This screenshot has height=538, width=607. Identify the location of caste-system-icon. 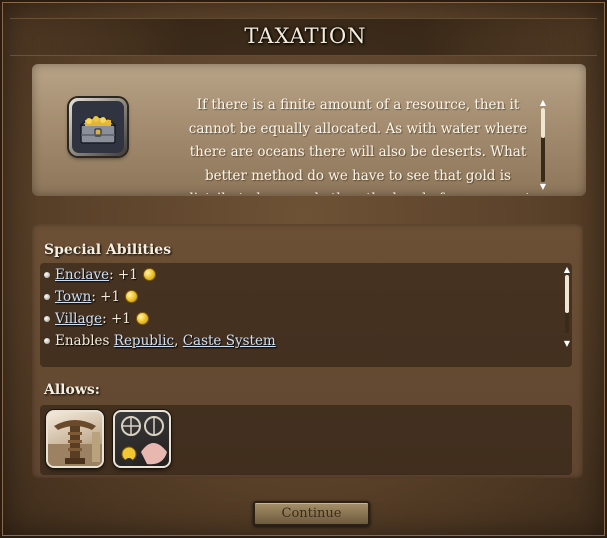
(142, 439).